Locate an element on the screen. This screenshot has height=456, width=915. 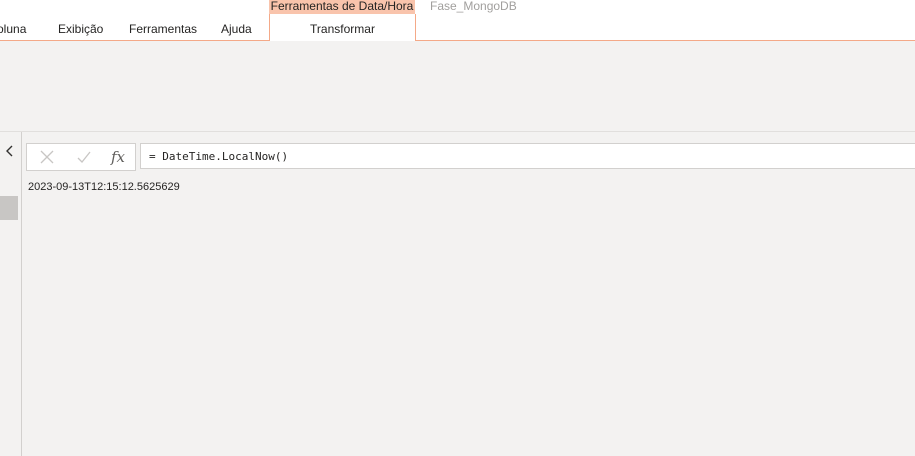
tab-ajuda: Ajuda is located at coordinates (236, 29).